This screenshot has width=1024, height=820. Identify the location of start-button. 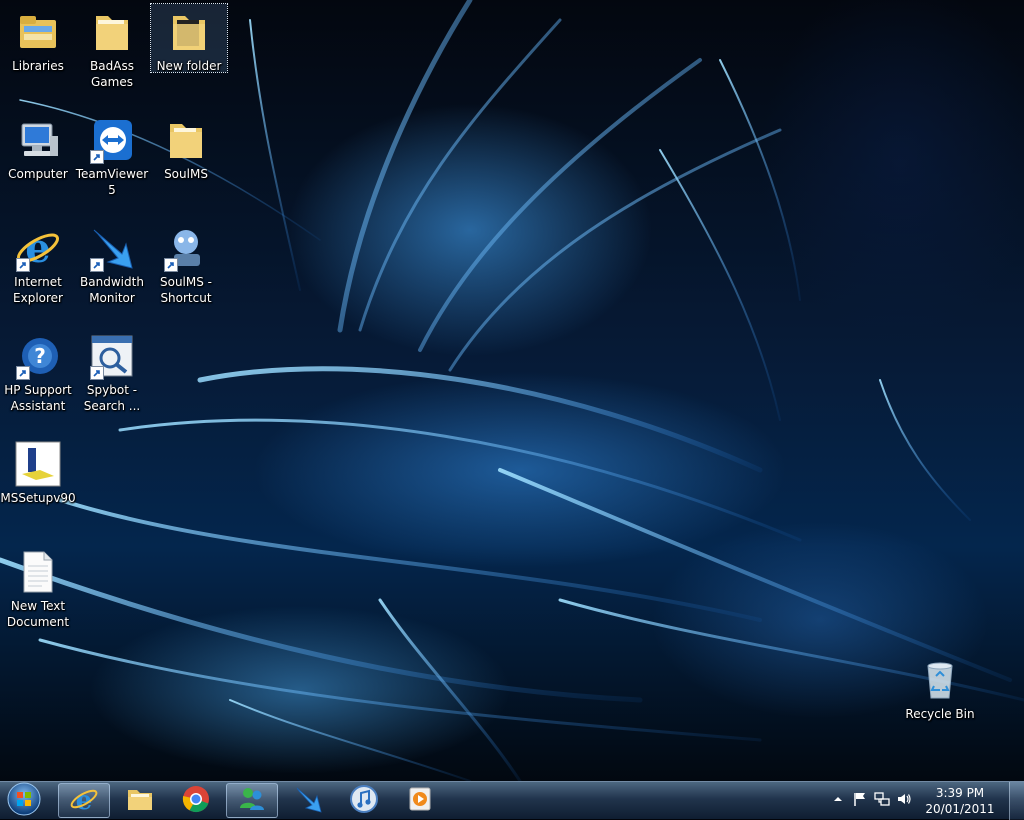
(24, 801).